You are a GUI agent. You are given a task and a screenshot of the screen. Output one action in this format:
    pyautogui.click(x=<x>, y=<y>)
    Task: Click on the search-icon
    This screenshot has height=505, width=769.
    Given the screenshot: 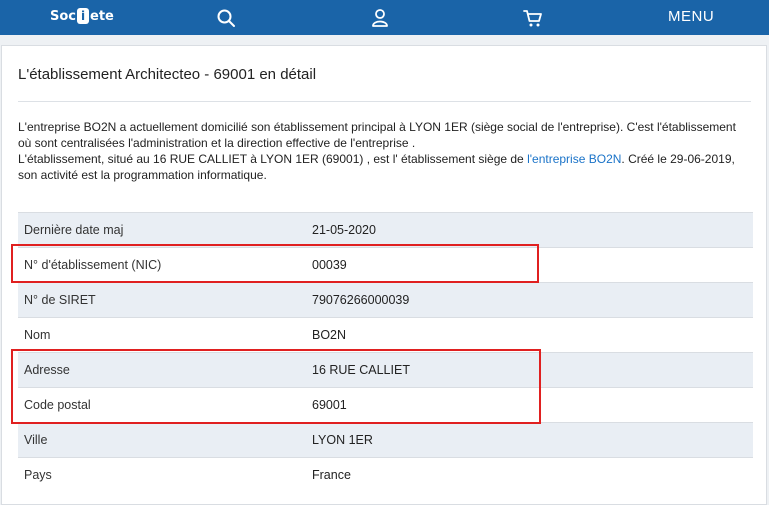 What is the action you would take?
    pyautogui.click(x=226, y=18)
    